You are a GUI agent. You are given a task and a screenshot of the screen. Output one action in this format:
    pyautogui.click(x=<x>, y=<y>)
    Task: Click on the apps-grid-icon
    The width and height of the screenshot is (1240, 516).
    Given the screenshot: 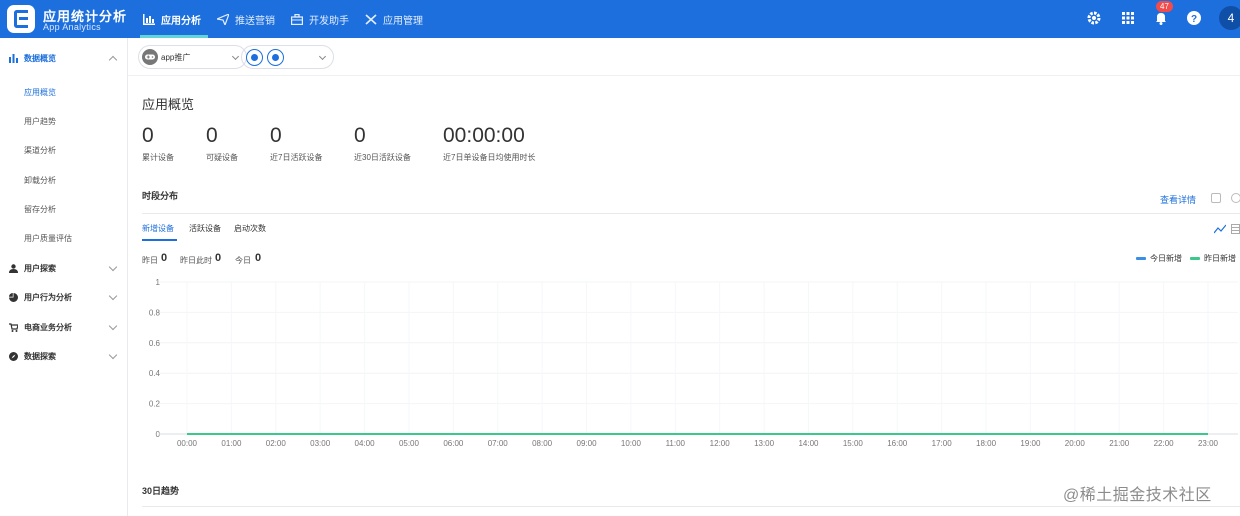 What is the action you would take?
    pyautogui.click(x=1128, y=18)
    